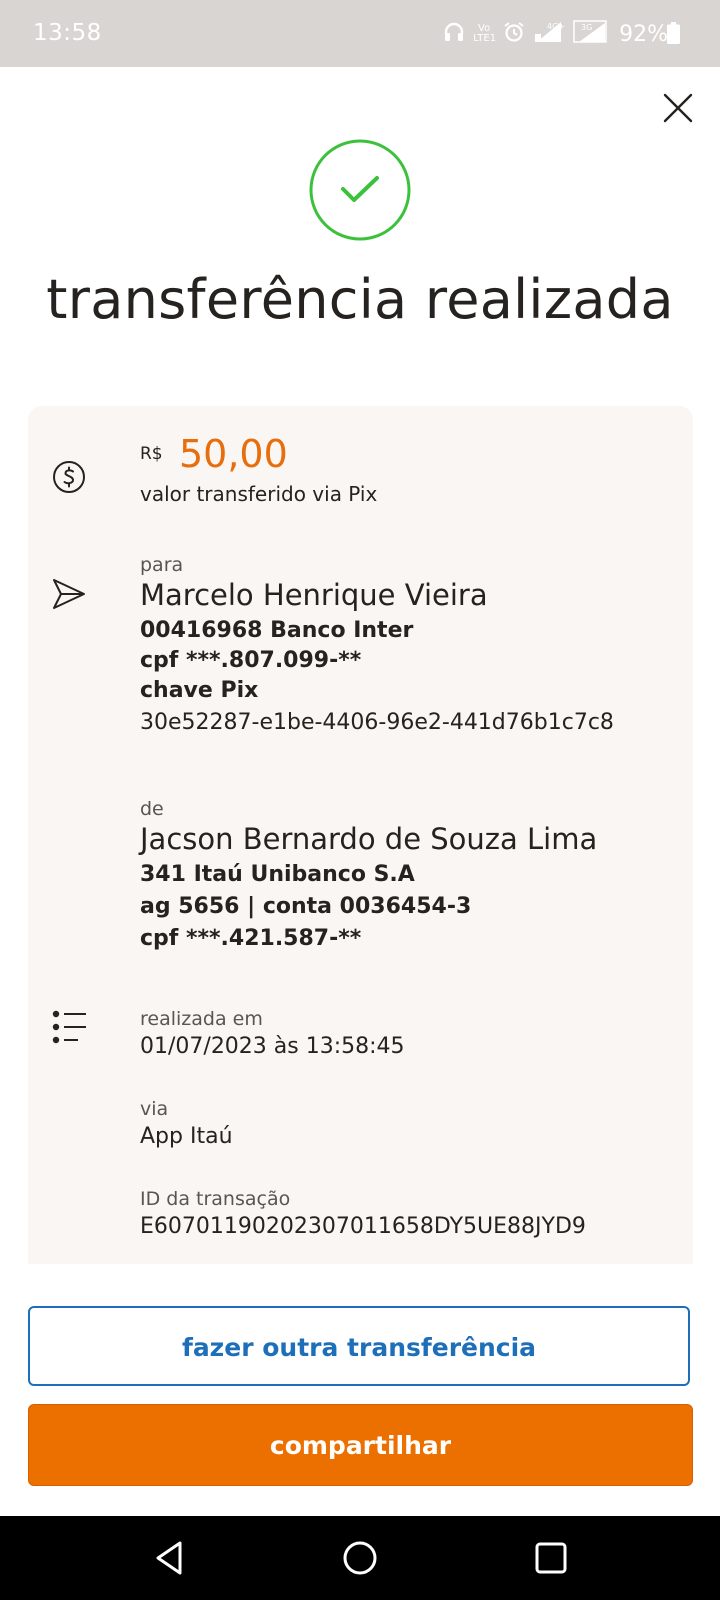 The image size is (720, 1600). I want to click on signal-4g-icon: 4G+, so click(549, 34).